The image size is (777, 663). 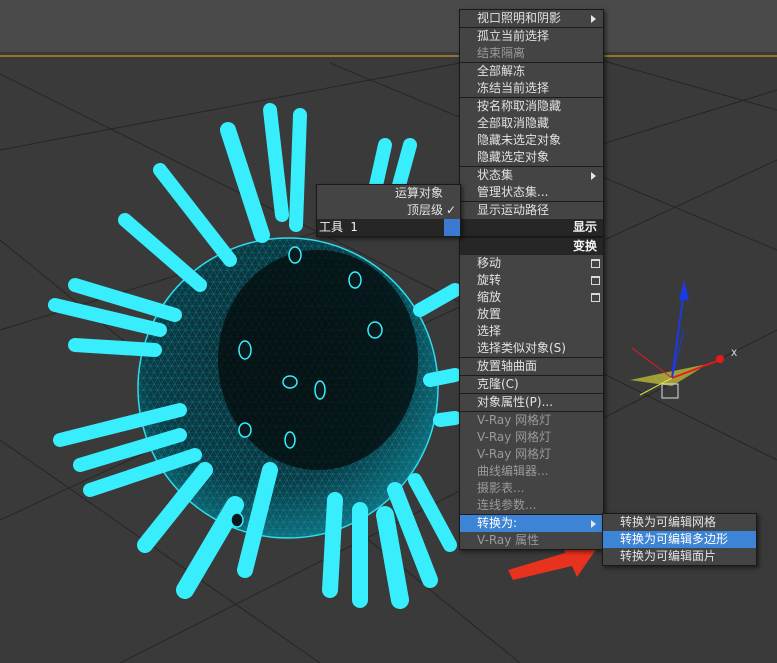 I want to click on transform-menu-item: 克隆(C), so click(x=531, y=384).